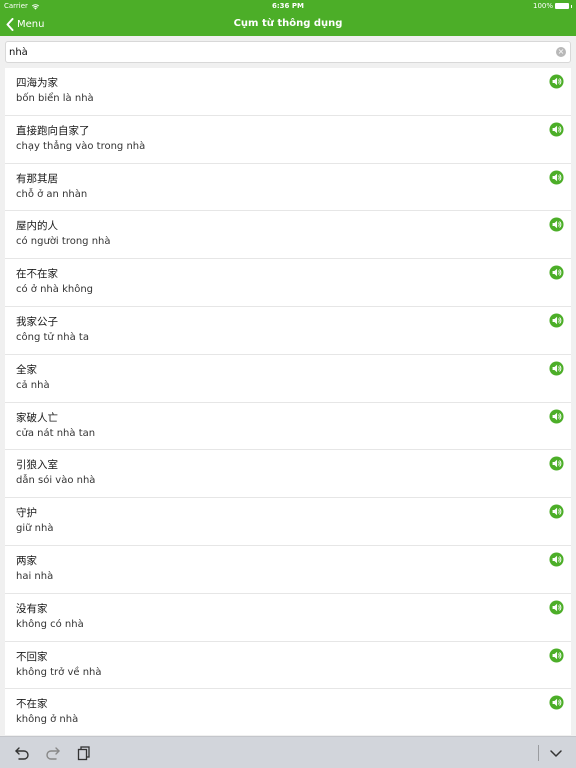 This screenshot has height=768, width=576. What do you see at coordinates (288, 474) in the screenshot?
I see `phrase-row: 引狼入室 dẫn sói vào nhà` at bounding box center [288, 474].